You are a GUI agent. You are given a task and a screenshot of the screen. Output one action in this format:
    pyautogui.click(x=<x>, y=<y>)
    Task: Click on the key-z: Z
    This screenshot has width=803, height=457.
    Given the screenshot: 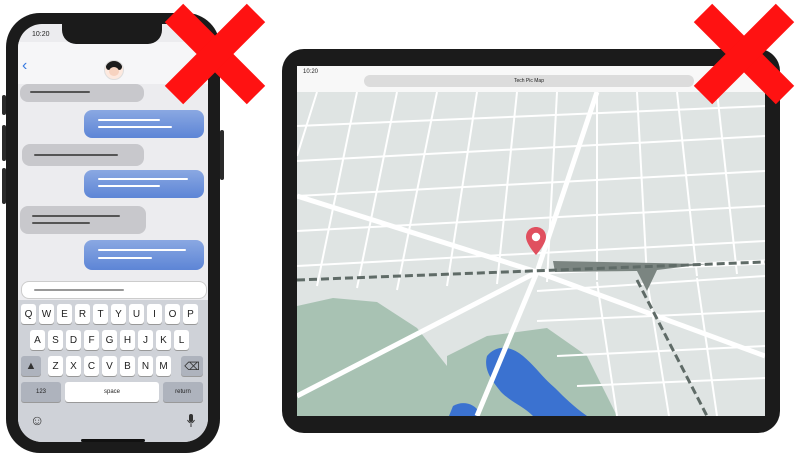 What is the action you would take?
    pyautogui.click(x=55, y=366)
    